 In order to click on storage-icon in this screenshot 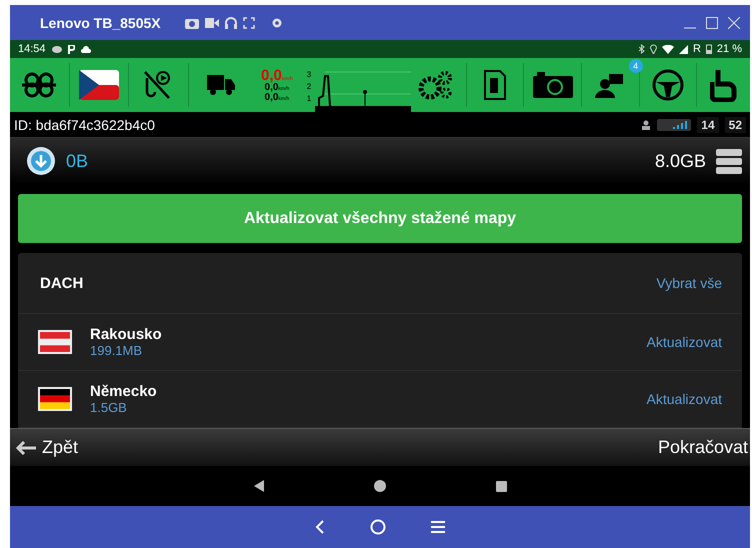, I will do `click(729, 161)`.